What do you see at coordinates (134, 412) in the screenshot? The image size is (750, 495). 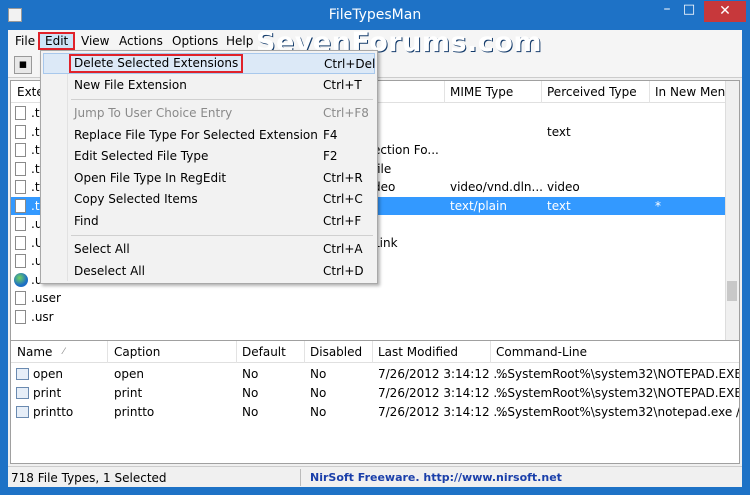 I see `cell-caption: printto` at bounding box center [134, 412].